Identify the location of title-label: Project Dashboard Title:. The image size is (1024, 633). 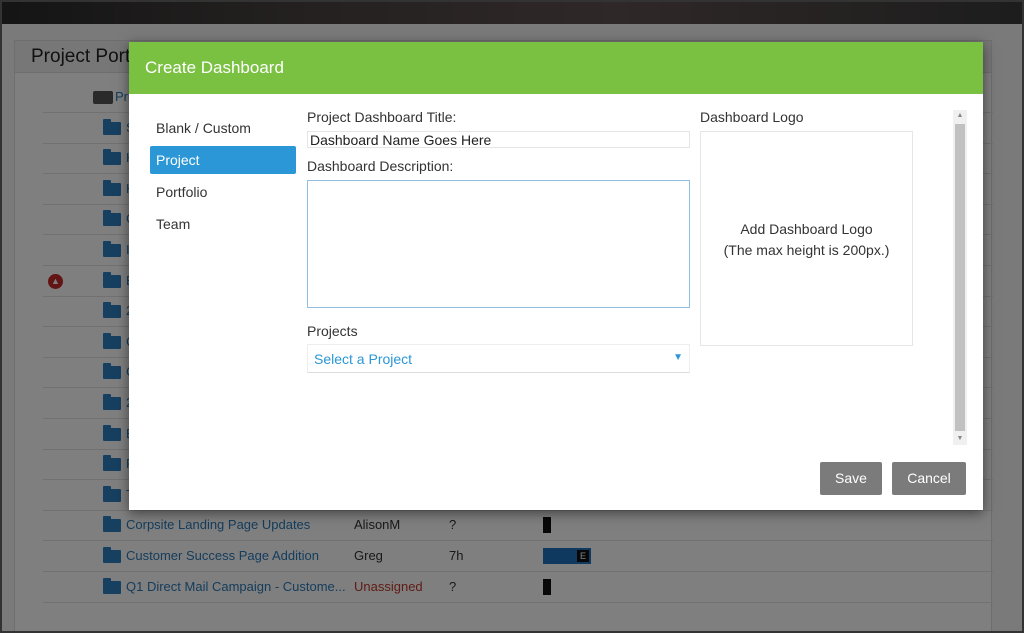
(382, 117).